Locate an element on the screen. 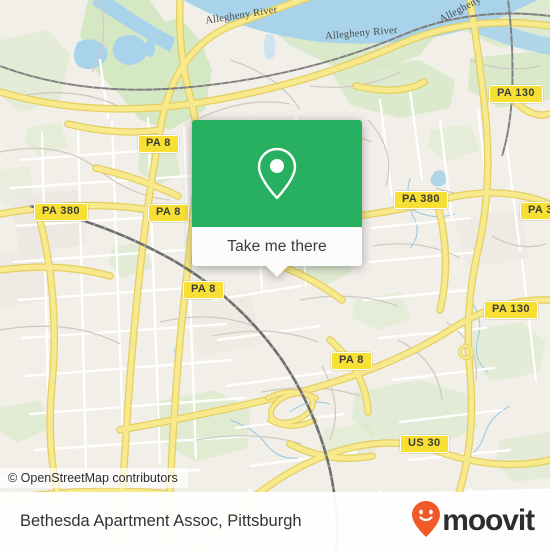 Image resolution: width=550 pixels, height=550 pixels. osm-attribution: © OpenStreetMap contributors is located at coordinates (94, 478).